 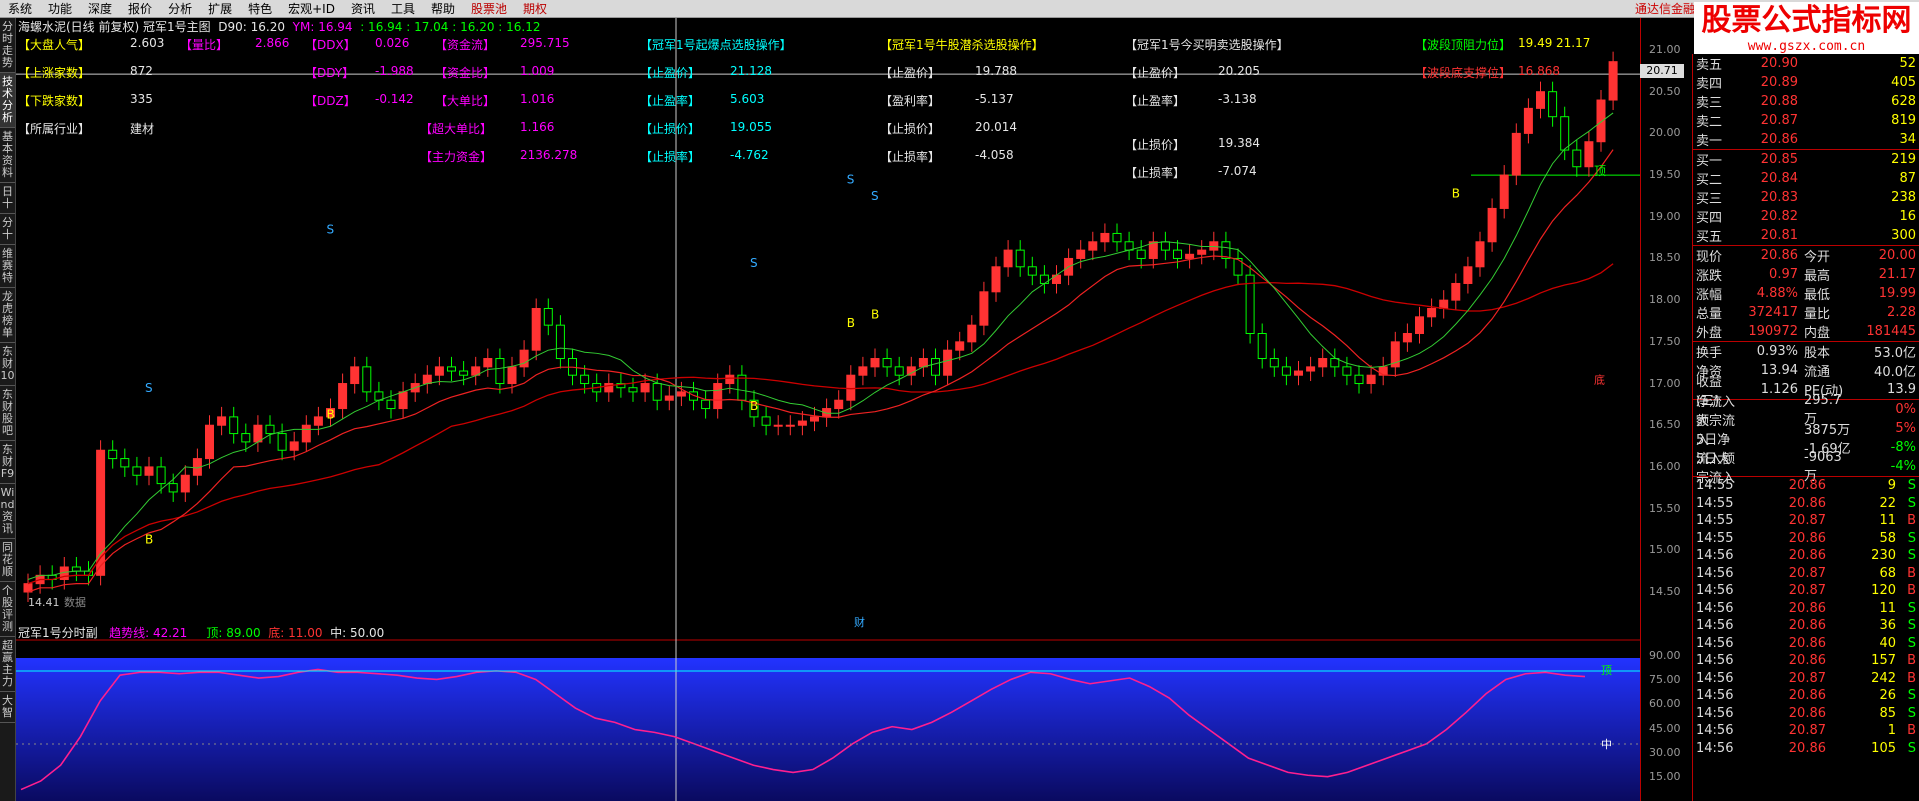 I want to click on left-tab-7: 东财10, so click(x=7, y=364).